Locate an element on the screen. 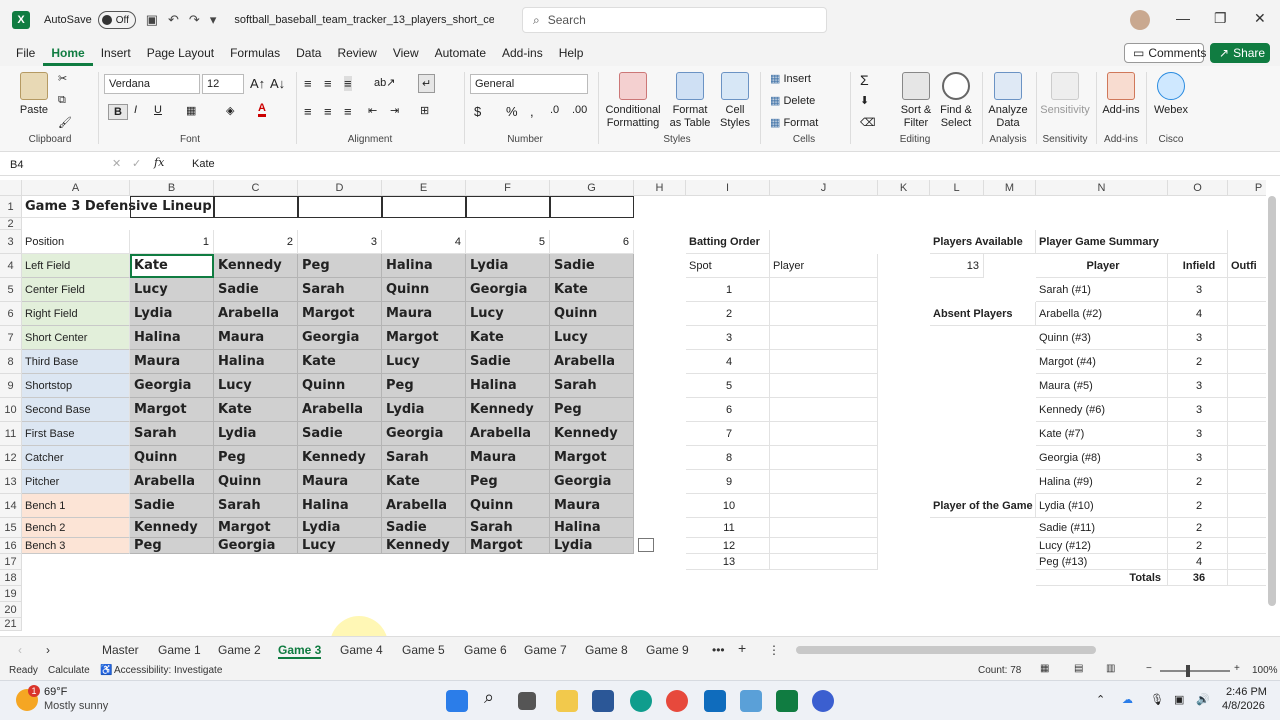 The image size is (1280, 720). align-center-icon: ≡ is located at coordinates (328, 111).